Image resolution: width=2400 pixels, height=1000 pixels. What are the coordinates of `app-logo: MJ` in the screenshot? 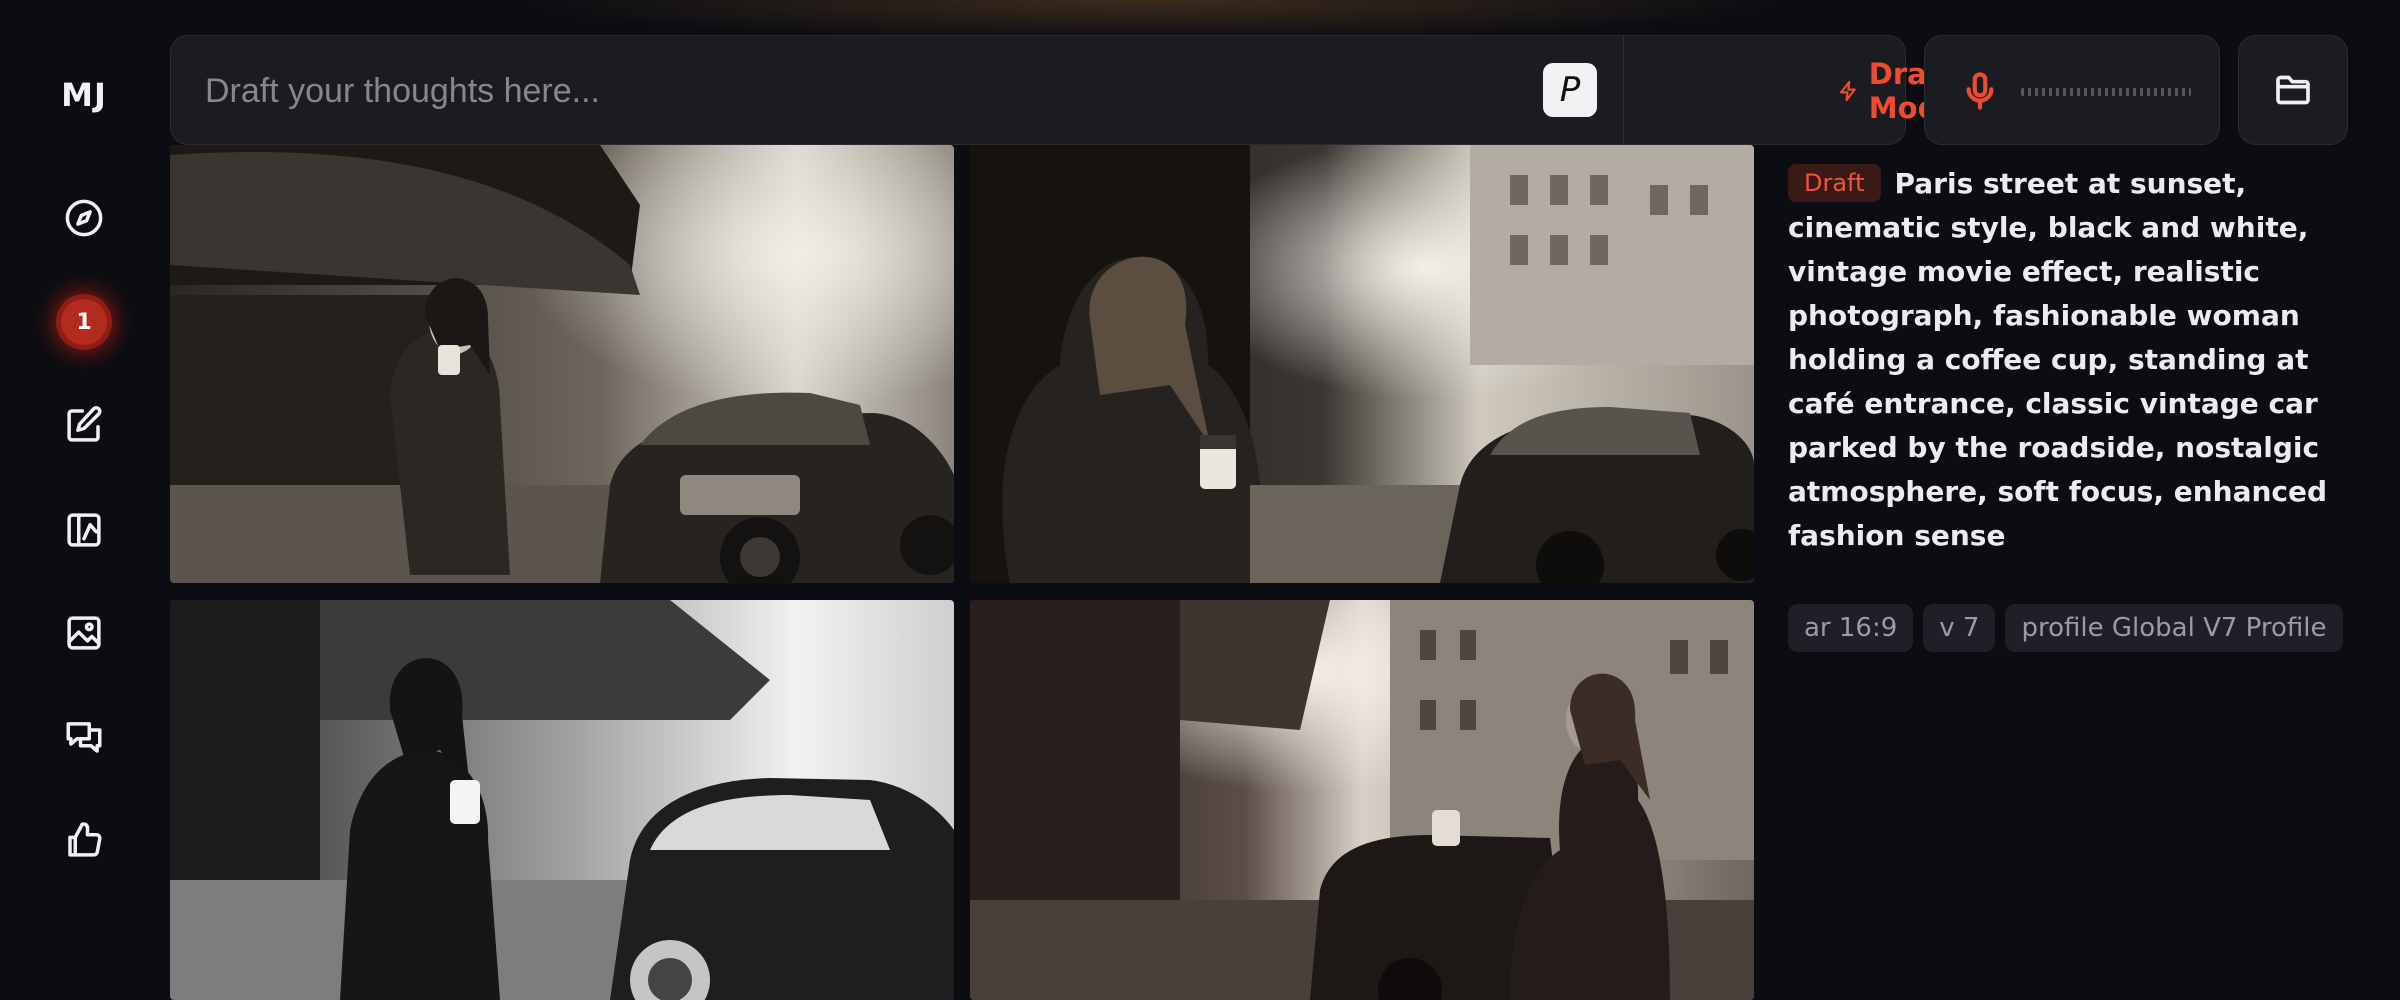 It's located at (84, 95).